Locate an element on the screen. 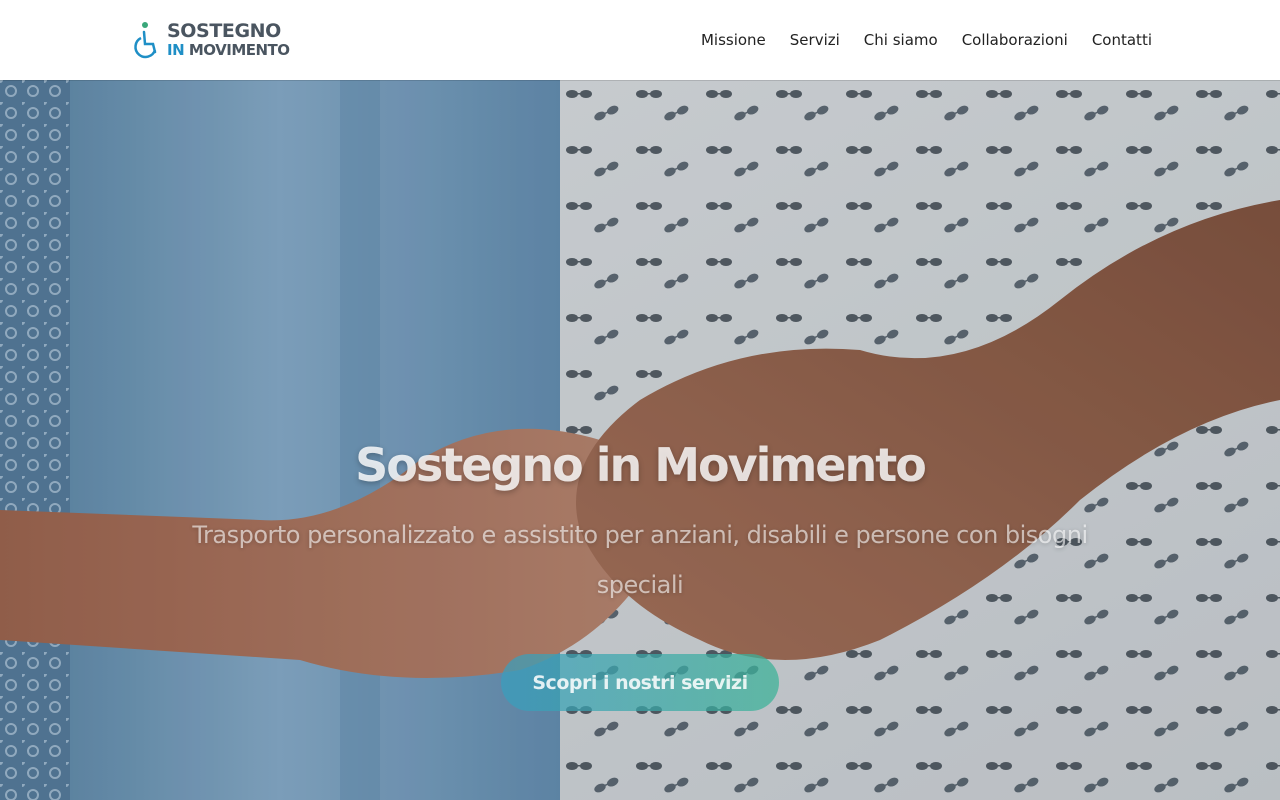  nav-chi-siamo: Chi siamo is located at coordinates (901, 40).